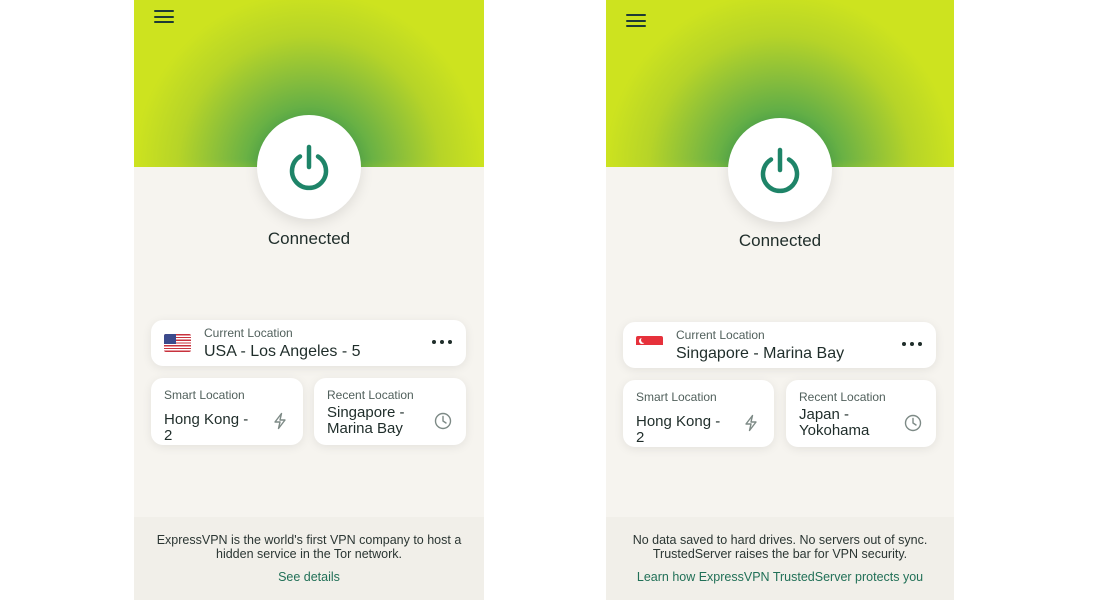 This screenshot has height=600, width=1100. What do you see at coordinates (309, 577) in the screenshot?
I see `footer-link: See details` at bounding box center [309, 577].